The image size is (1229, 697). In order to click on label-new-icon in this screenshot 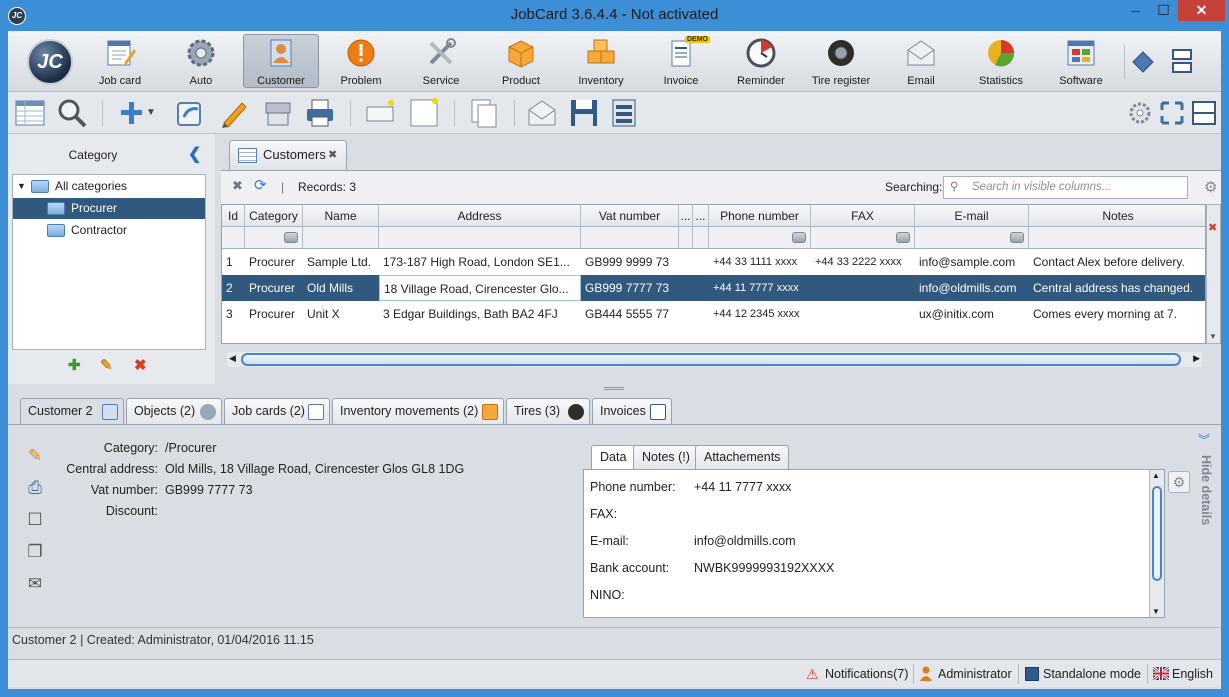, I will do `click(380, 113)`.